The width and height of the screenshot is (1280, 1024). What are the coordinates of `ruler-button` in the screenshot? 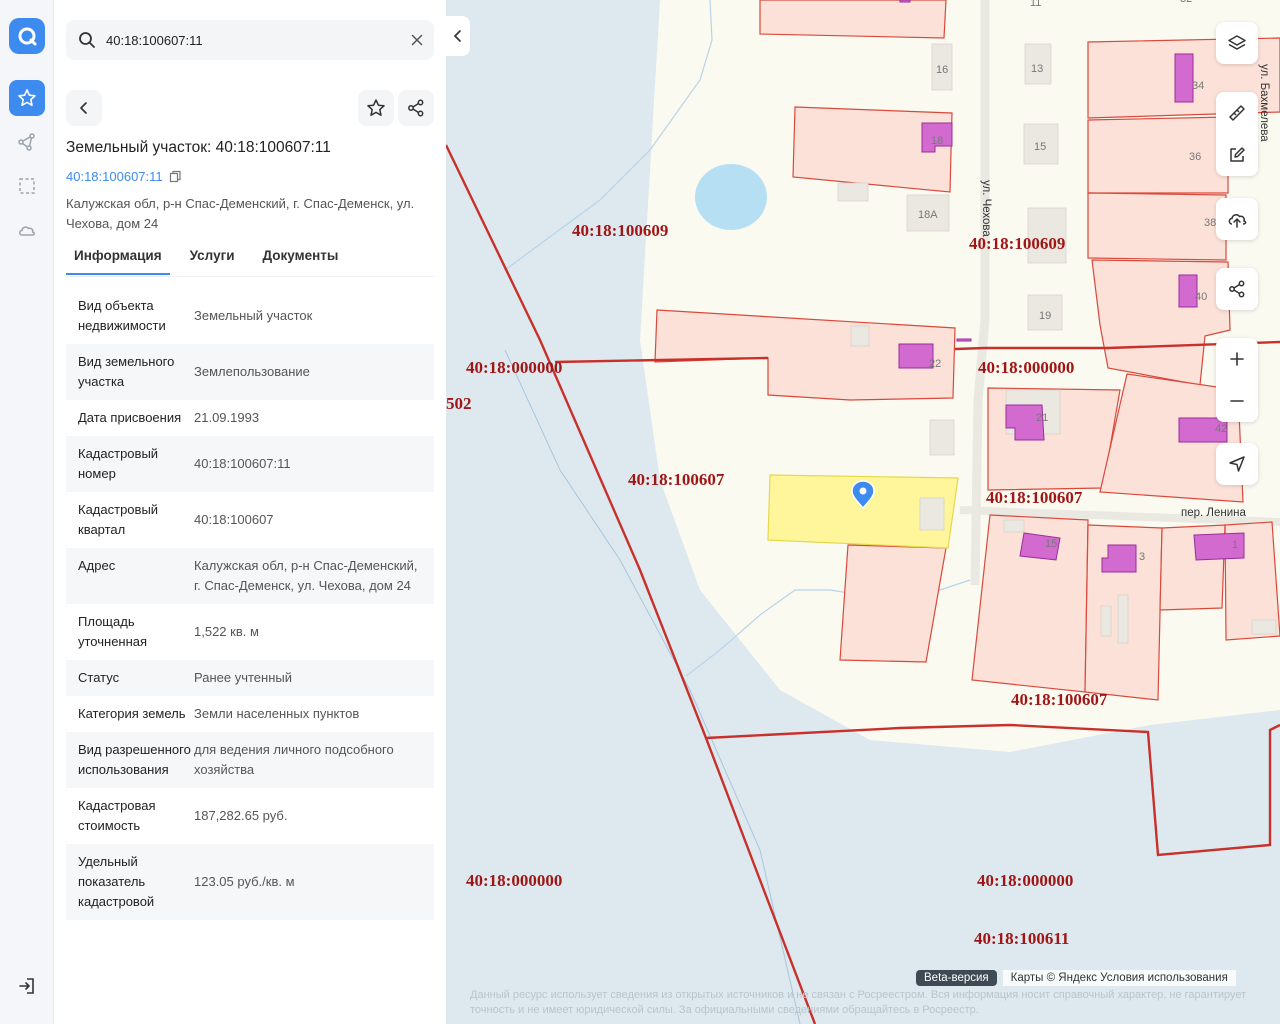 It's located at (1237, 113).